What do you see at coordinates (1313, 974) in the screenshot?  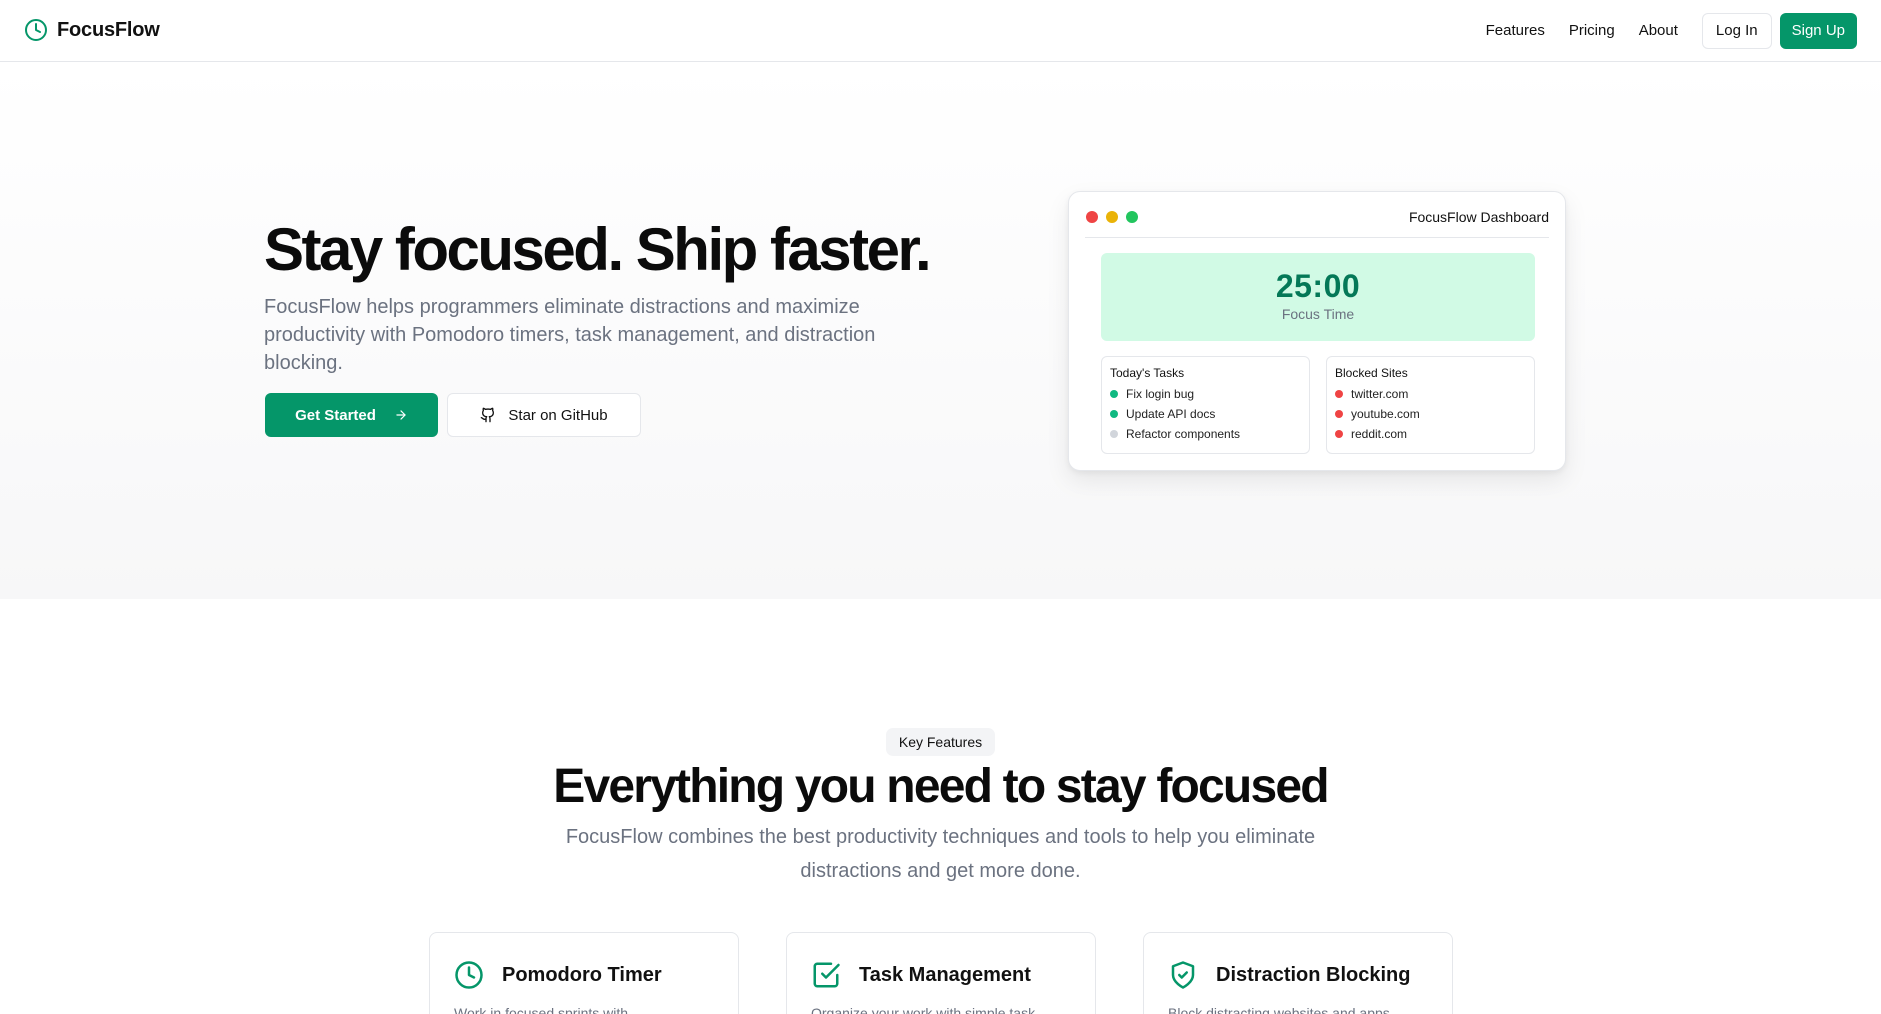 I see `feature-card-title: Distraction Blocking` at bounding box center [1313, 974].